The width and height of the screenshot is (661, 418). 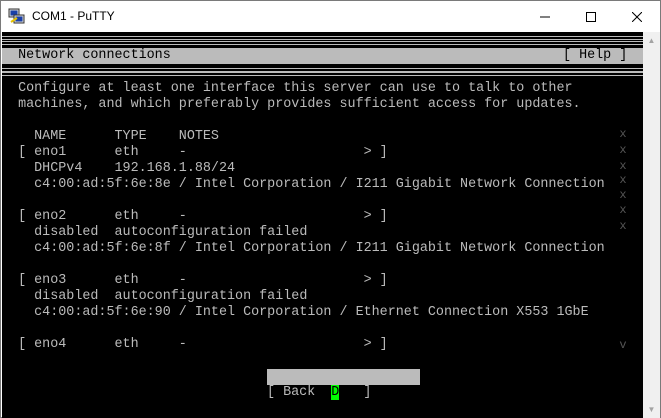 I want to click on back-button: [ Back ], so click(x=319, y=393).